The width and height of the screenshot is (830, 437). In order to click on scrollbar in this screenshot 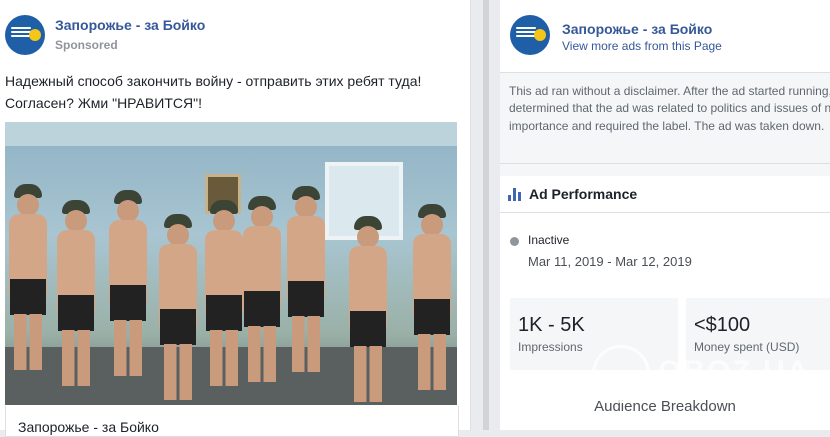, I will do `click(486, 215)`.